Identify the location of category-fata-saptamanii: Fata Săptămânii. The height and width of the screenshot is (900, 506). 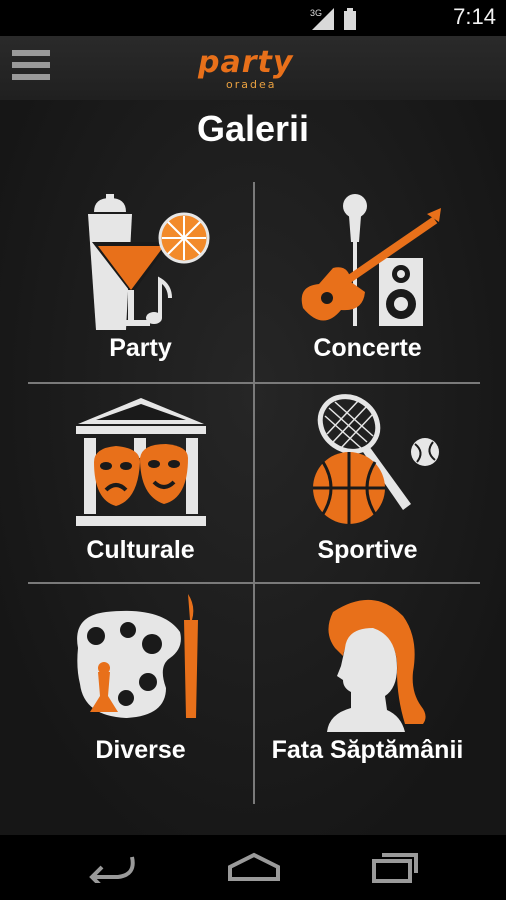
(367, 684).